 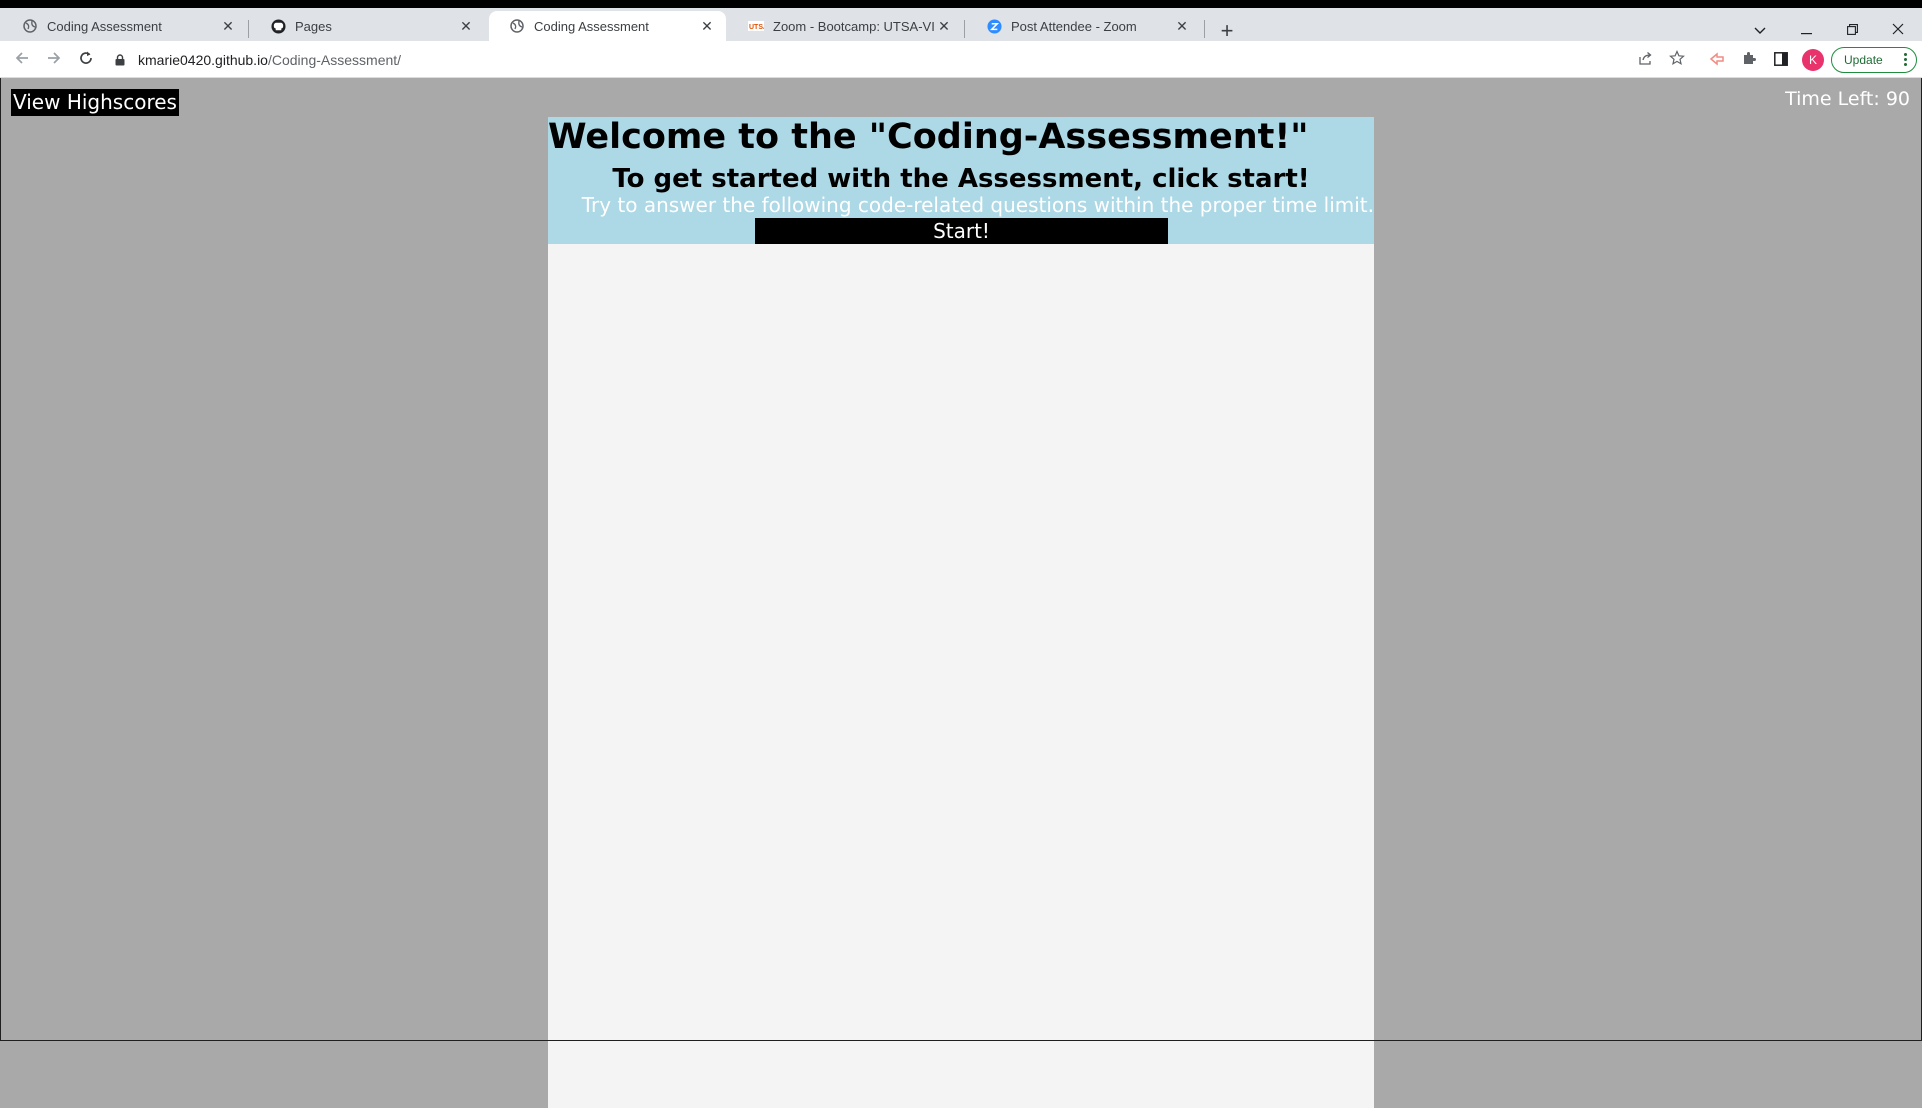 What do you see at coordinates (928, 137) in the screenshot?
I see `page-title: Welcome to the "Coding-Assessment!"` at bounding box center [928, 137].